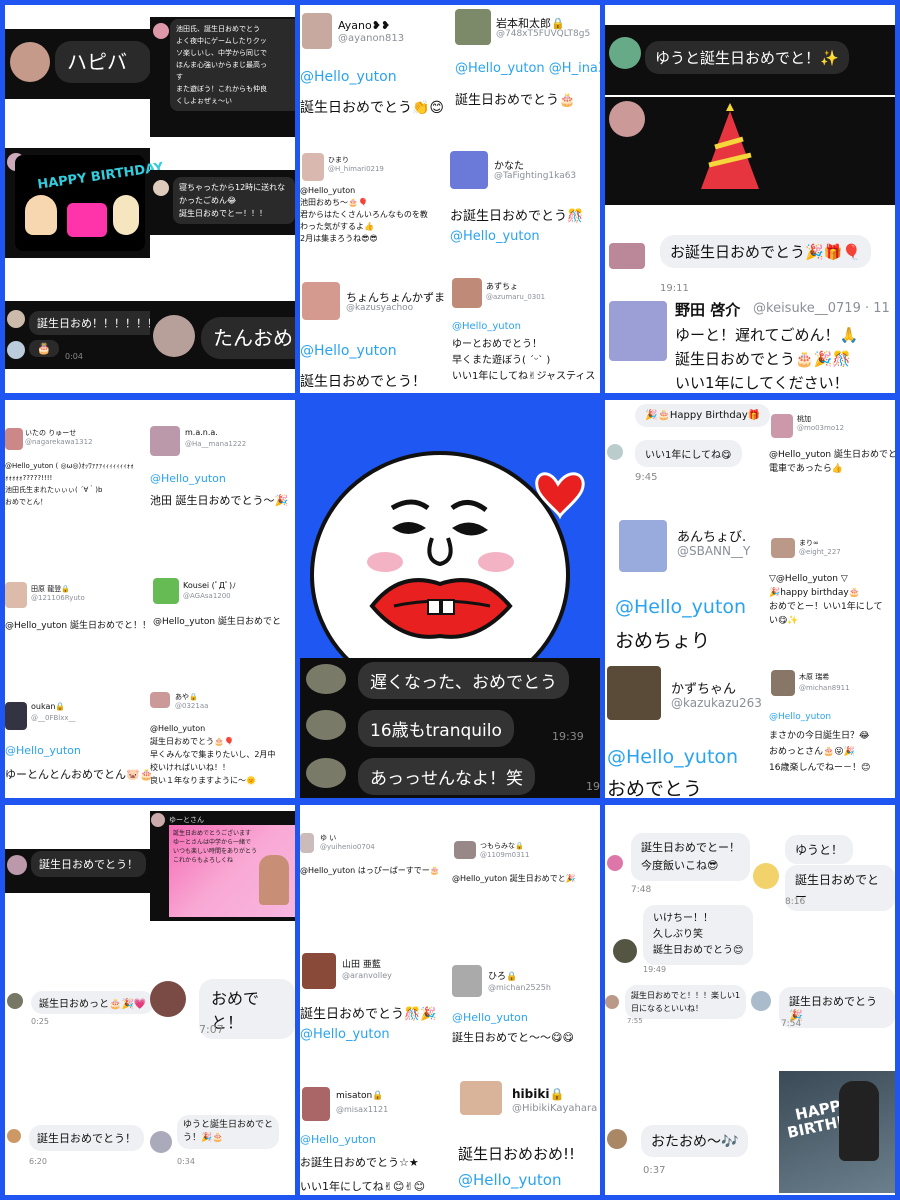  Describe the element at coordinates (359, 1096) in the screenshot. I see `user-name: misaton🔒` at that location.